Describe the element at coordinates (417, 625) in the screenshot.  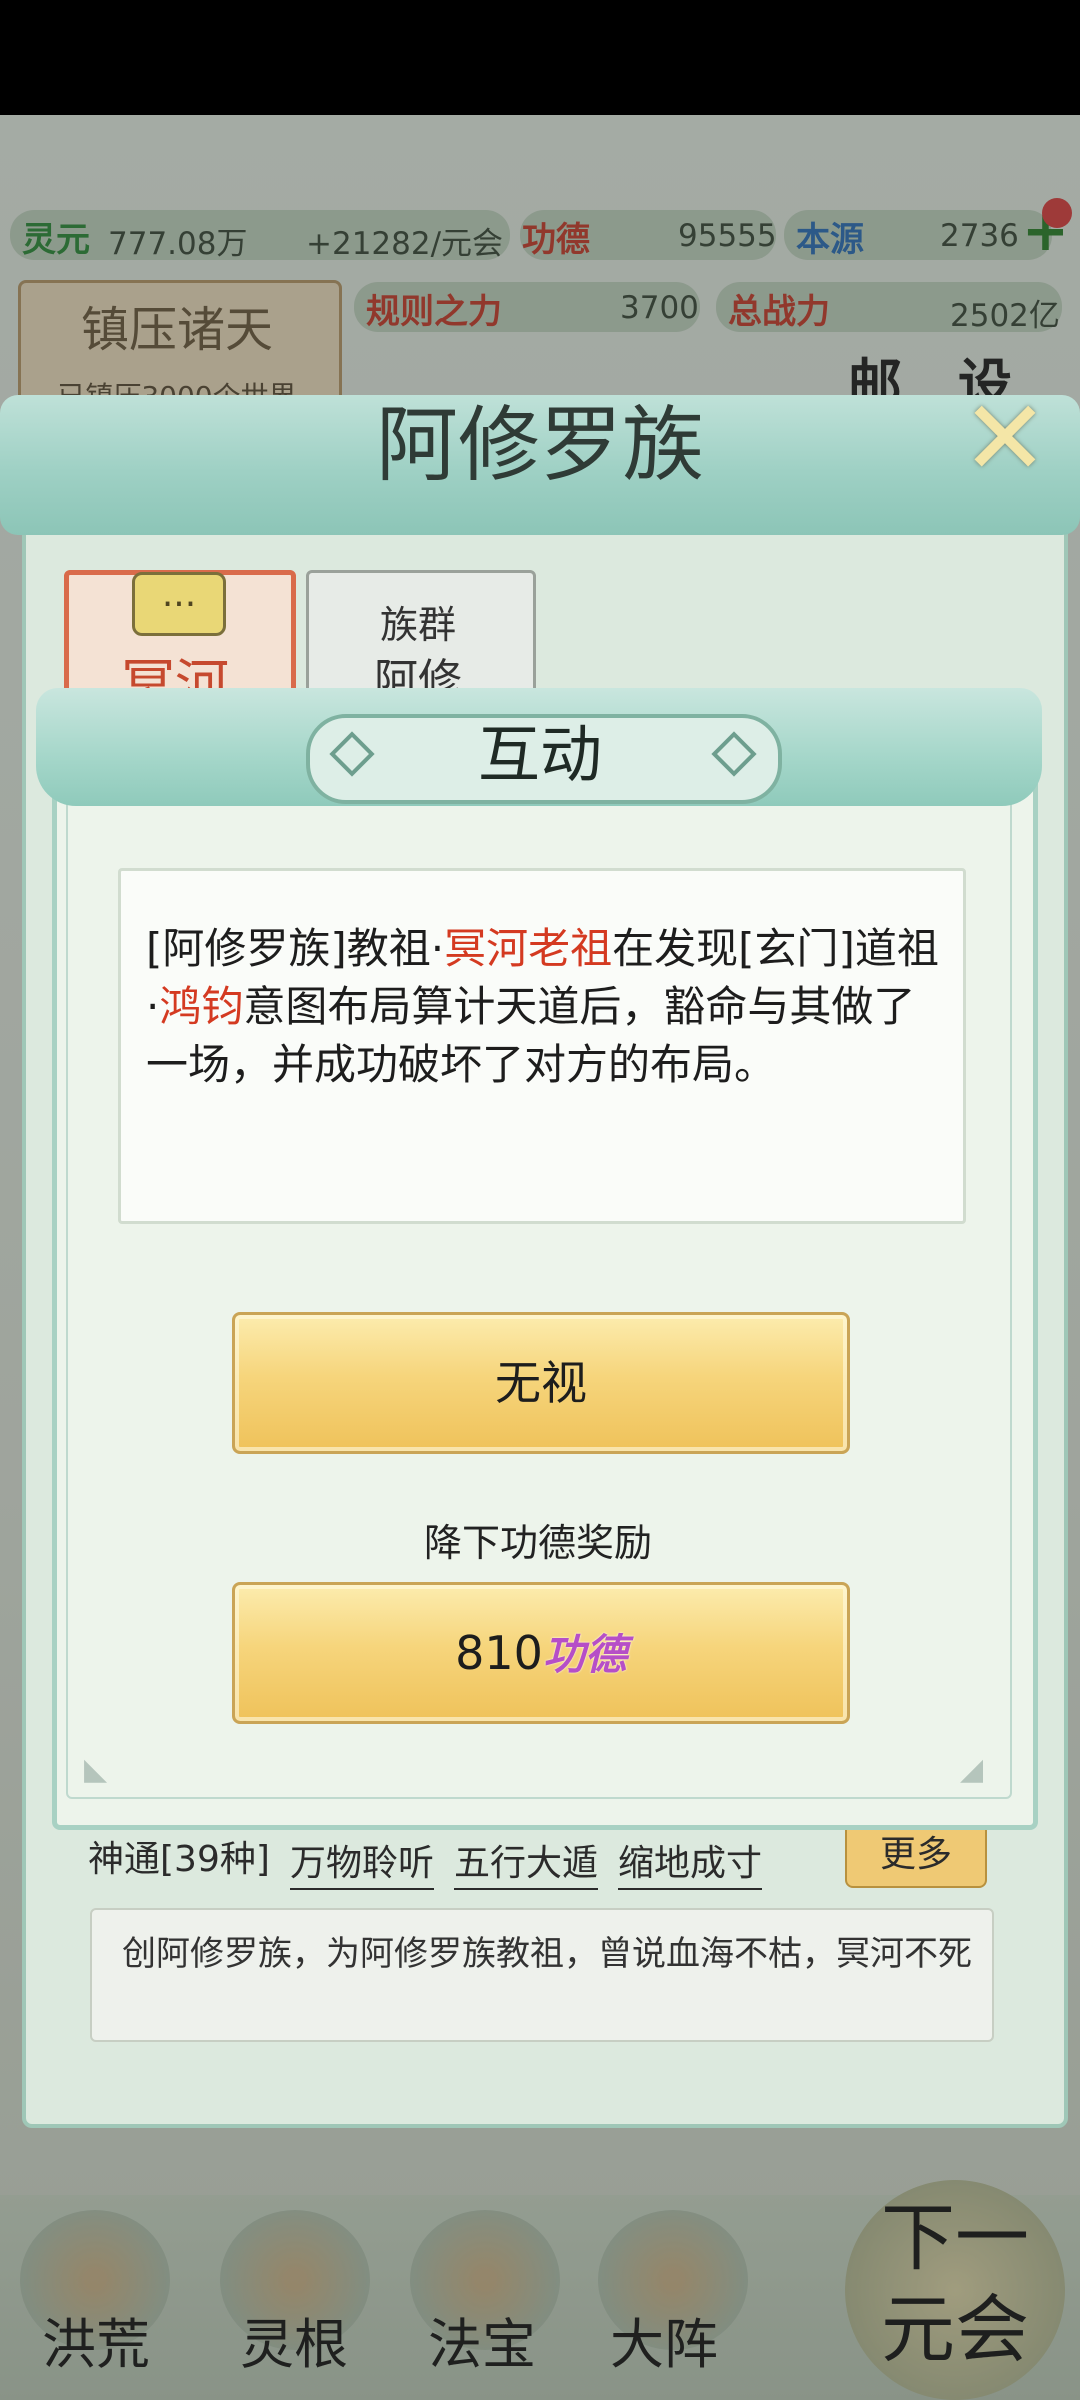
I see `tab-tribe-group-label: 族群` at that location.